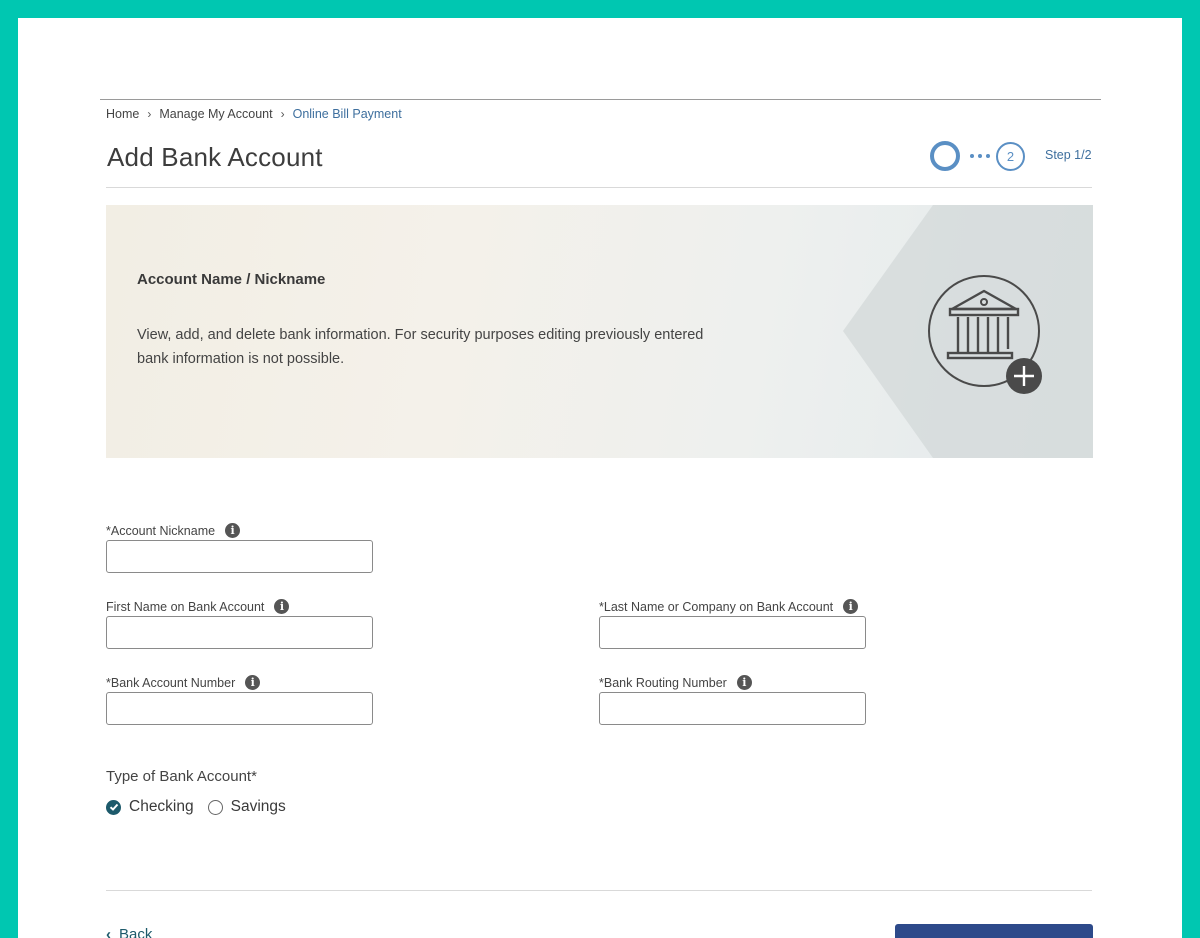 This screenshot has height=938, width=1200. What do you see at coordinates (231, 279) in the screenshot?
I see `banner-heading: Account Name / Nickname` at bounding box center [231, 279].